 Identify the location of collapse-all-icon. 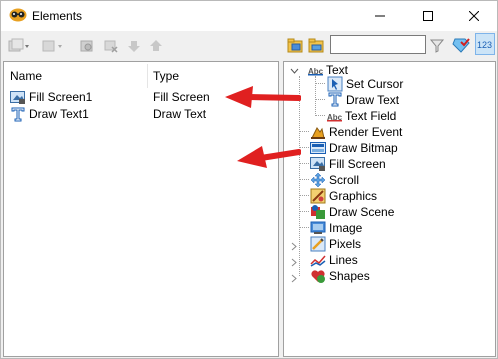
(316, 45).